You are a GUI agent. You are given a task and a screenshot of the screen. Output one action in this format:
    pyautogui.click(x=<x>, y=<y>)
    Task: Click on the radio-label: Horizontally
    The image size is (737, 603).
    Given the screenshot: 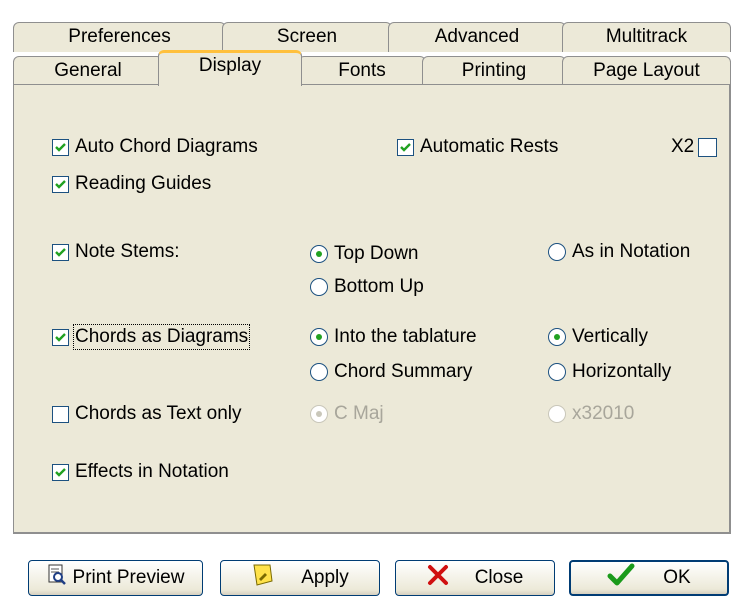 What is the action you would take?
    pyautogui.click(x=622, y=371)
    